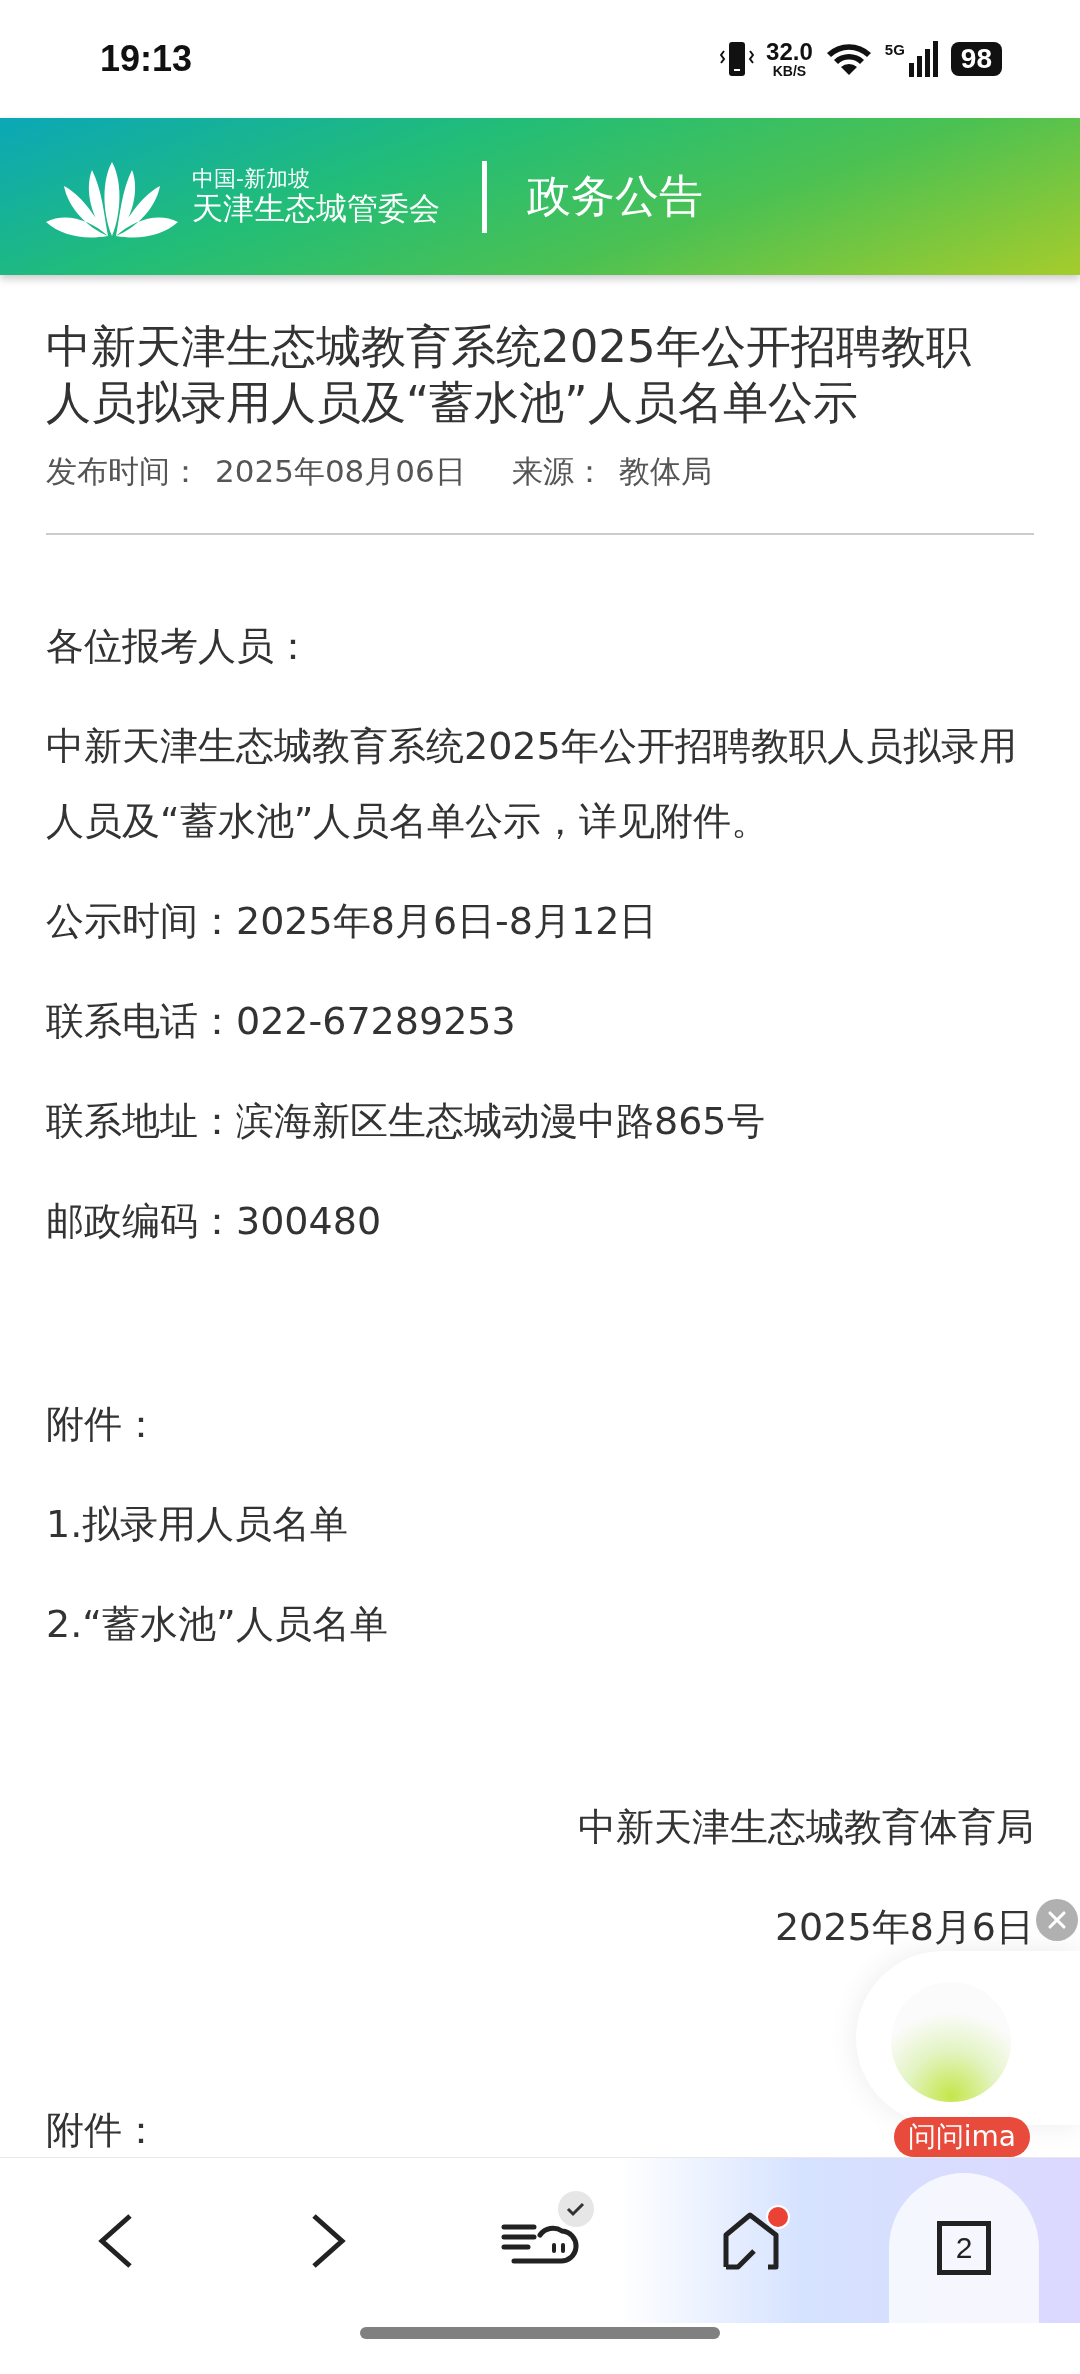  Describe the element at coordinates (352, 921) in the screenshot. I see `body-text: 公示时间：2025年8月6日-8月12日` at that location.